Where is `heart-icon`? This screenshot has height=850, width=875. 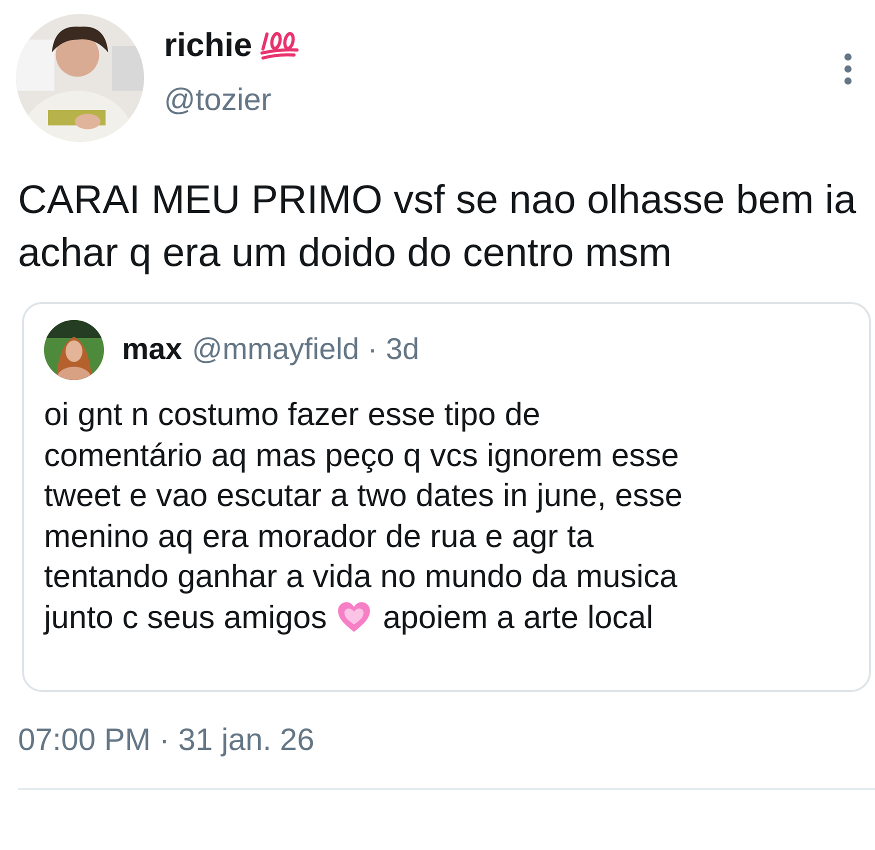 heart-icon is located at coordinates (353, 616).